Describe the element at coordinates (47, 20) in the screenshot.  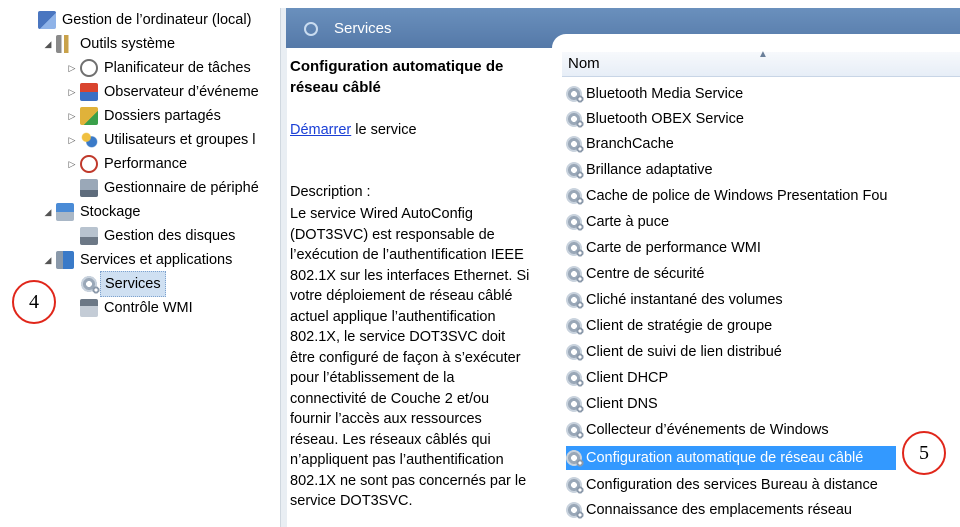
I see `computer-management-icon` at that location.